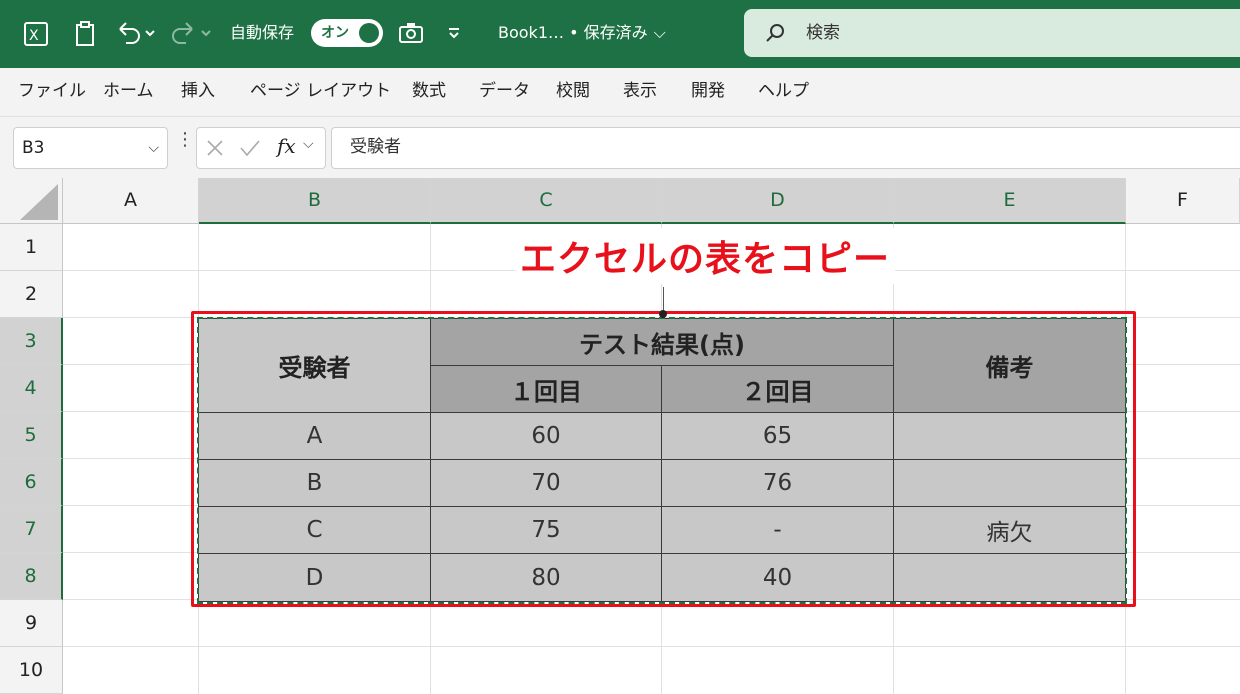  I want to click on formula-value: 受験者, so click(375, 147).